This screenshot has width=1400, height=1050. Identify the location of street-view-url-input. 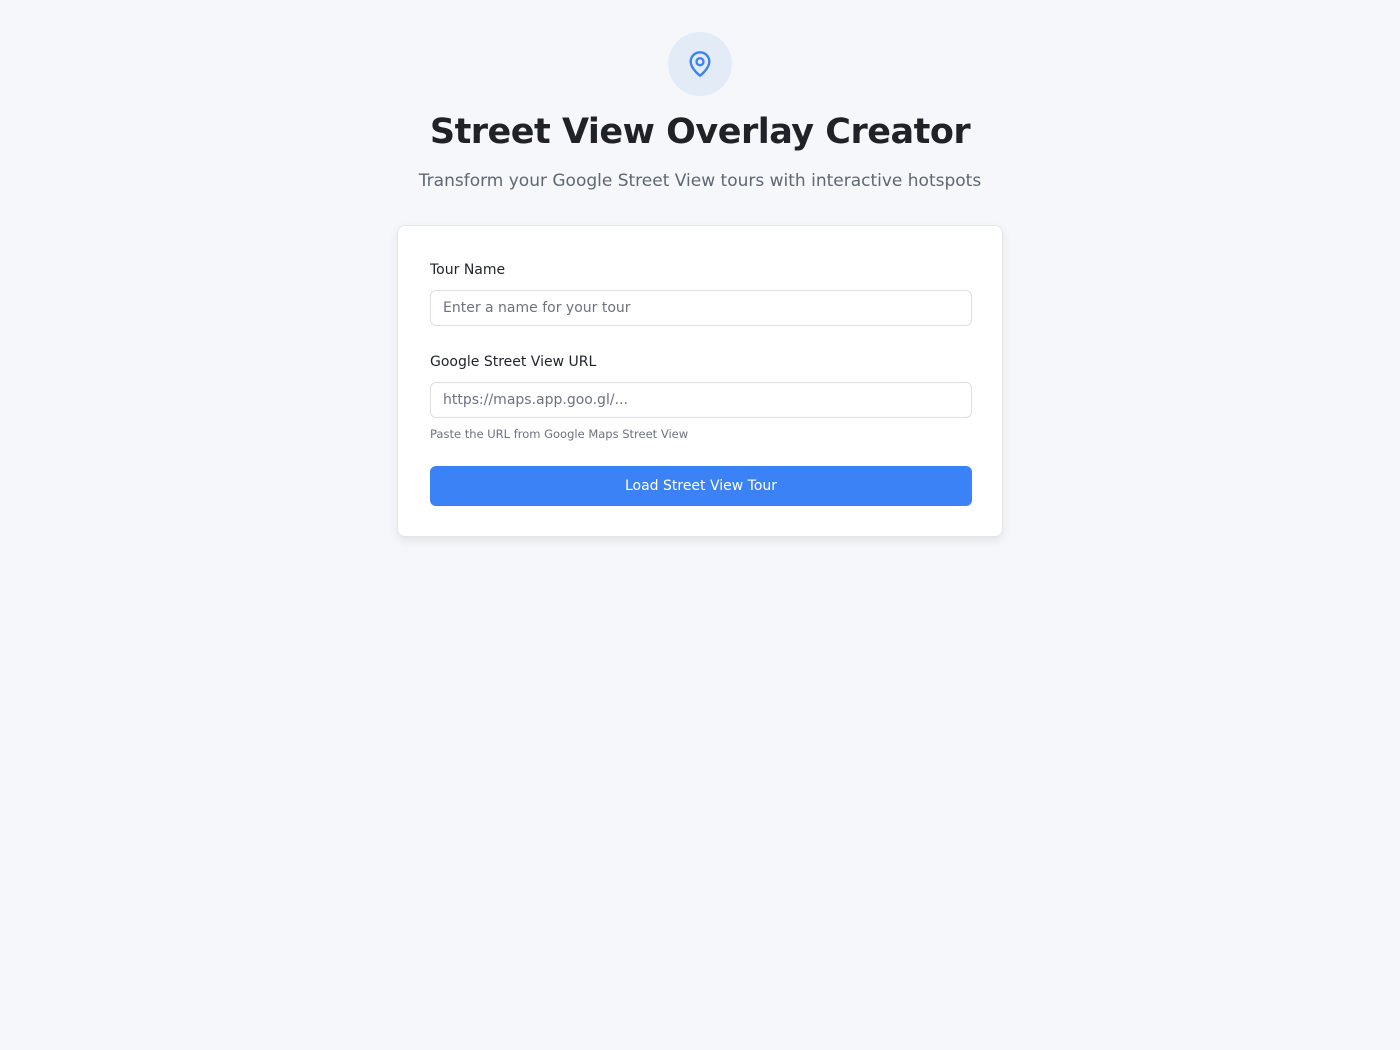
(701, 400).